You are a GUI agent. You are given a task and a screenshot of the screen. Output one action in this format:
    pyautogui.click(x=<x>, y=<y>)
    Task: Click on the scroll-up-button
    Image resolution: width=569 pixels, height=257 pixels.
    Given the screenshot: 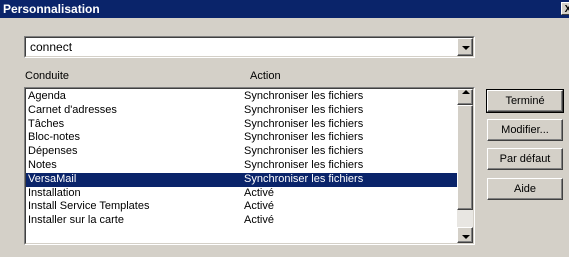 What is the action you would take?
    pyautogui.click(x=465, y=97)
    